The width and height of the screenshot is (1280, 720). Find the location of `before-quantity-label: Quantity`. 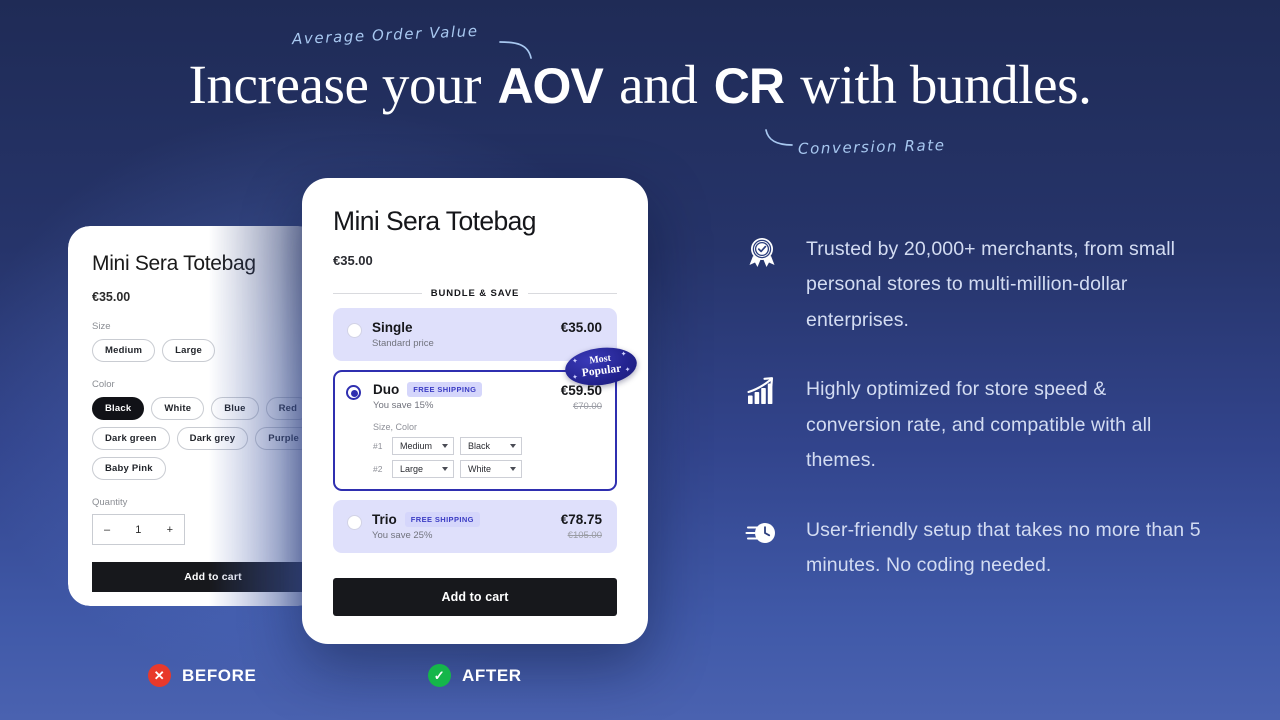

before-quantity-label: Quantity is located at coordinates (110, 502).